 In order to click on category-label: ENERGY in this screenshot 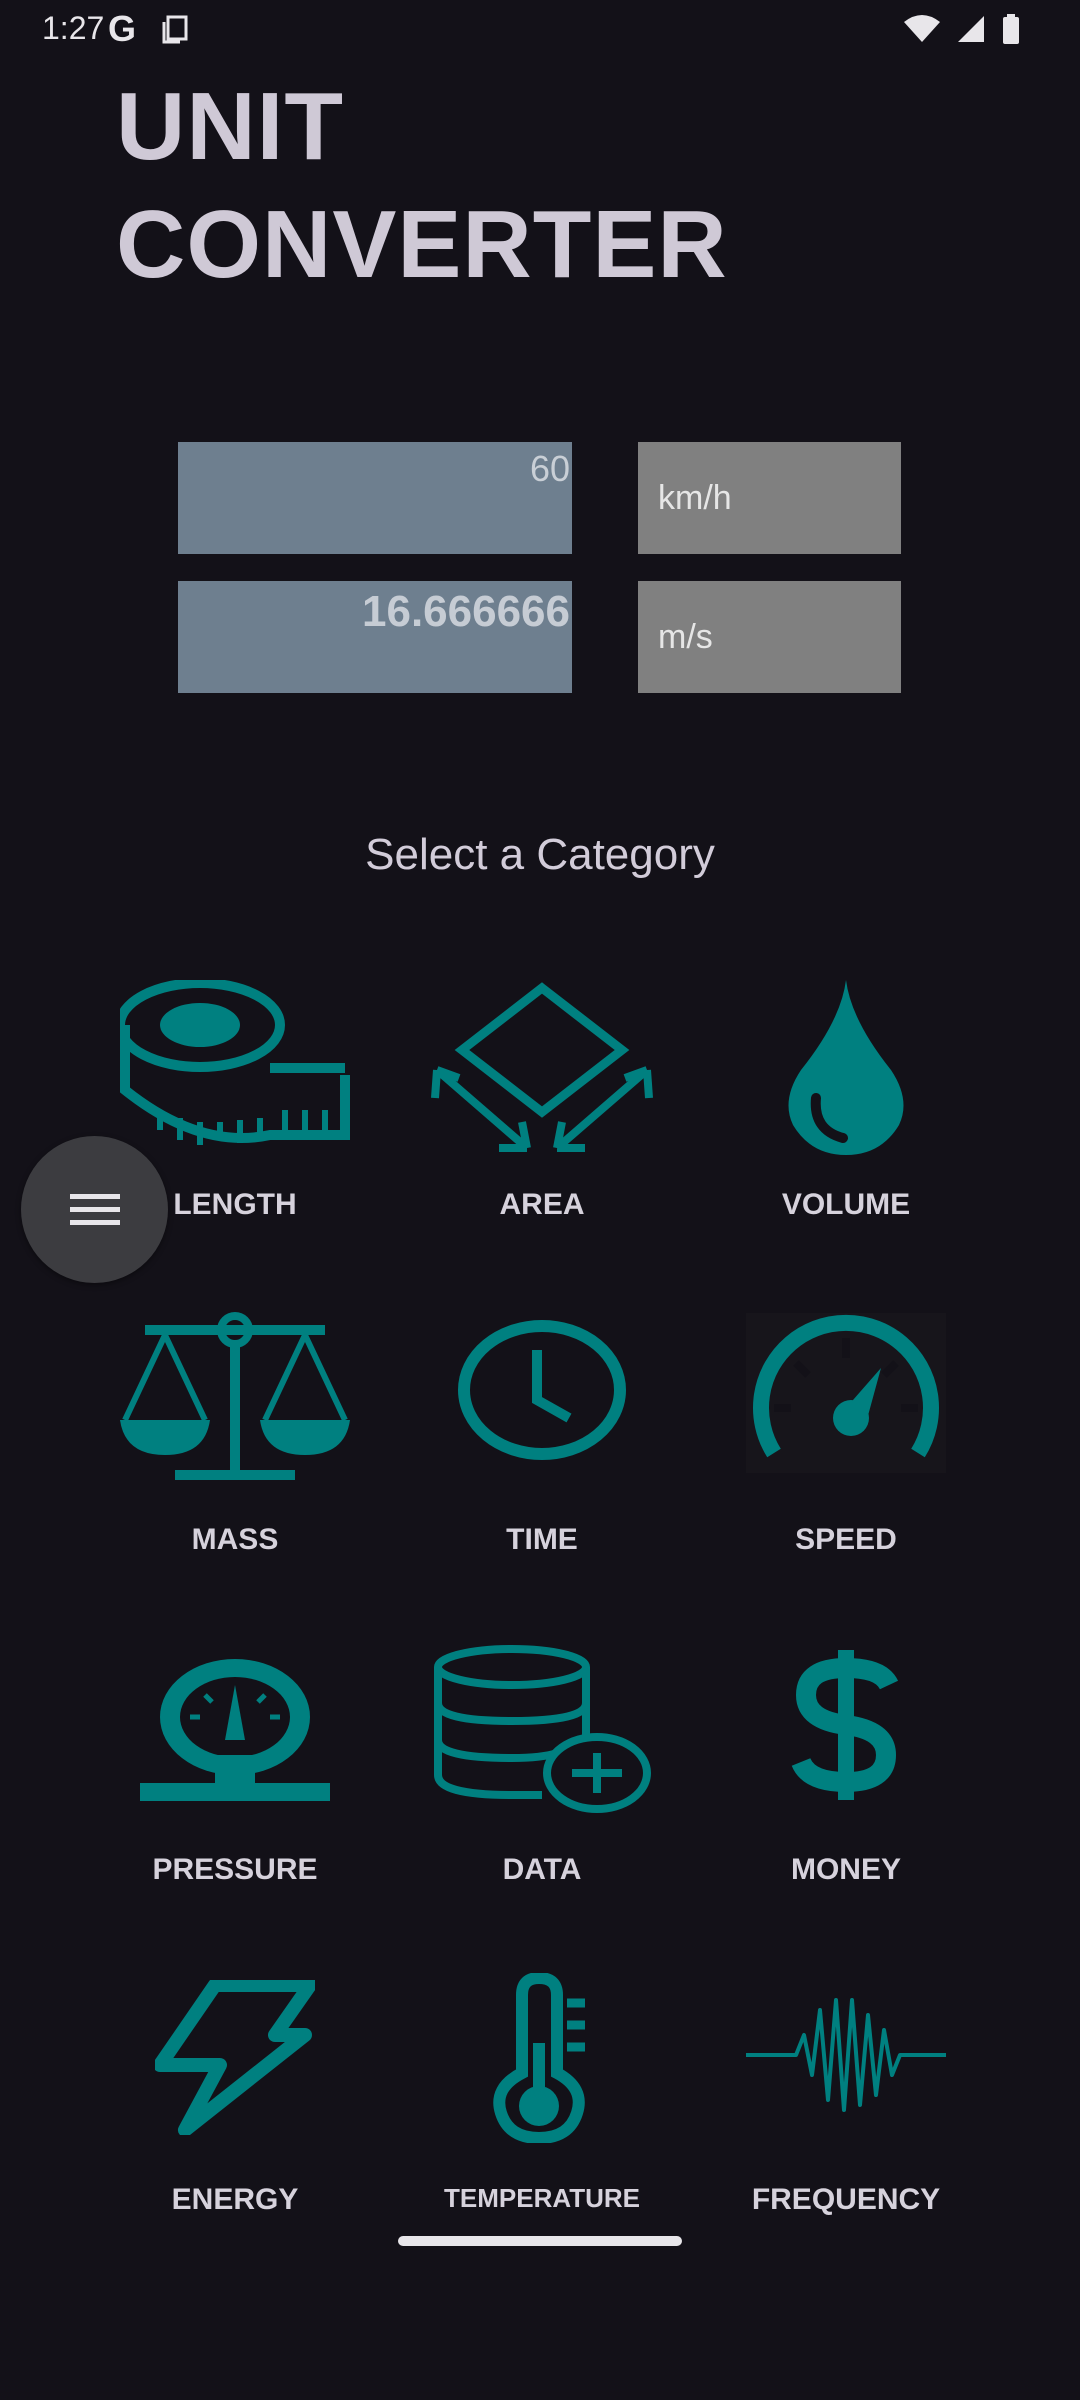, I will do `click(235, 2199)`.